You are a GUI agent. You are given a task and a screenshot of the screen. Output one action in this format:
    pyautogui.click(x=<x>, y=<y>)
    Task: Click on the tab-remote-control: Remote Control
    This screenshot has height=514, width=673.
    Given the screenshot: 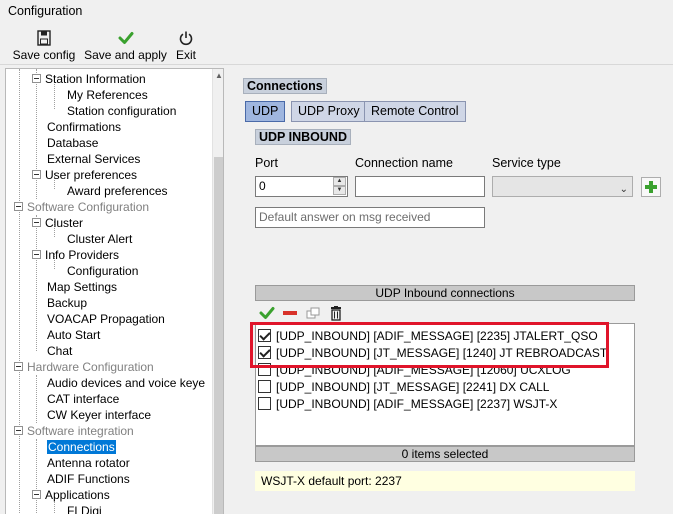 What is the action you would take?
    pyautogui.click(x=415, y=111)
    